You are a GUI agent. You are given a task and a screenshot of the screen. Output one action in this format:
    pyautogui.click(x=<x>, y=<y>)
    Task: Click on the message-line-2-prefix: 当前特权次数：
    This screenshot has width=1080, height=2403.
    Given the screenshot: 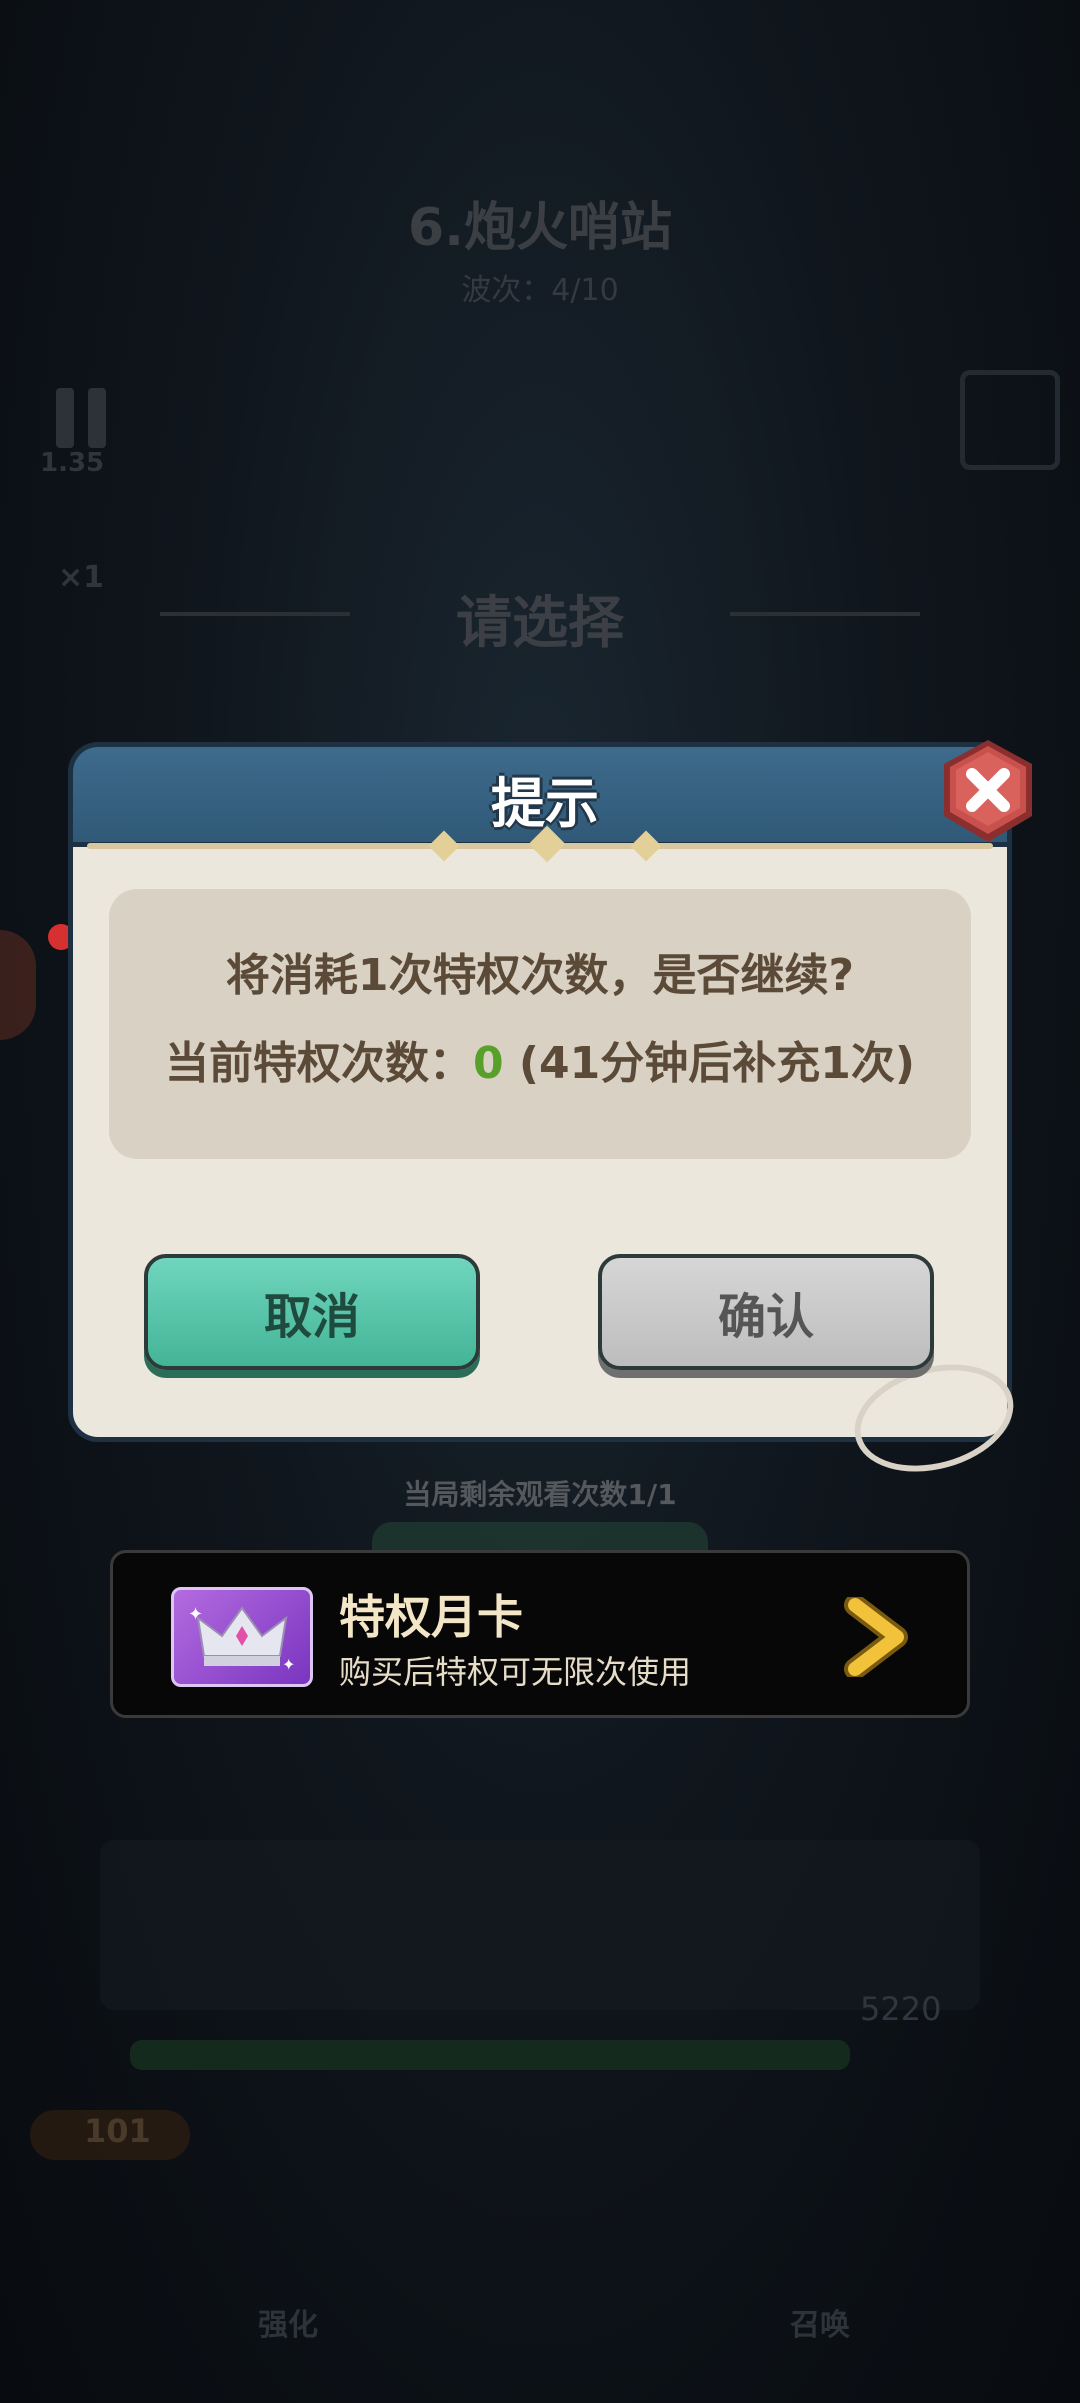 What is the action you would take?
    pyautogui.click(x=318, y=1063)
    